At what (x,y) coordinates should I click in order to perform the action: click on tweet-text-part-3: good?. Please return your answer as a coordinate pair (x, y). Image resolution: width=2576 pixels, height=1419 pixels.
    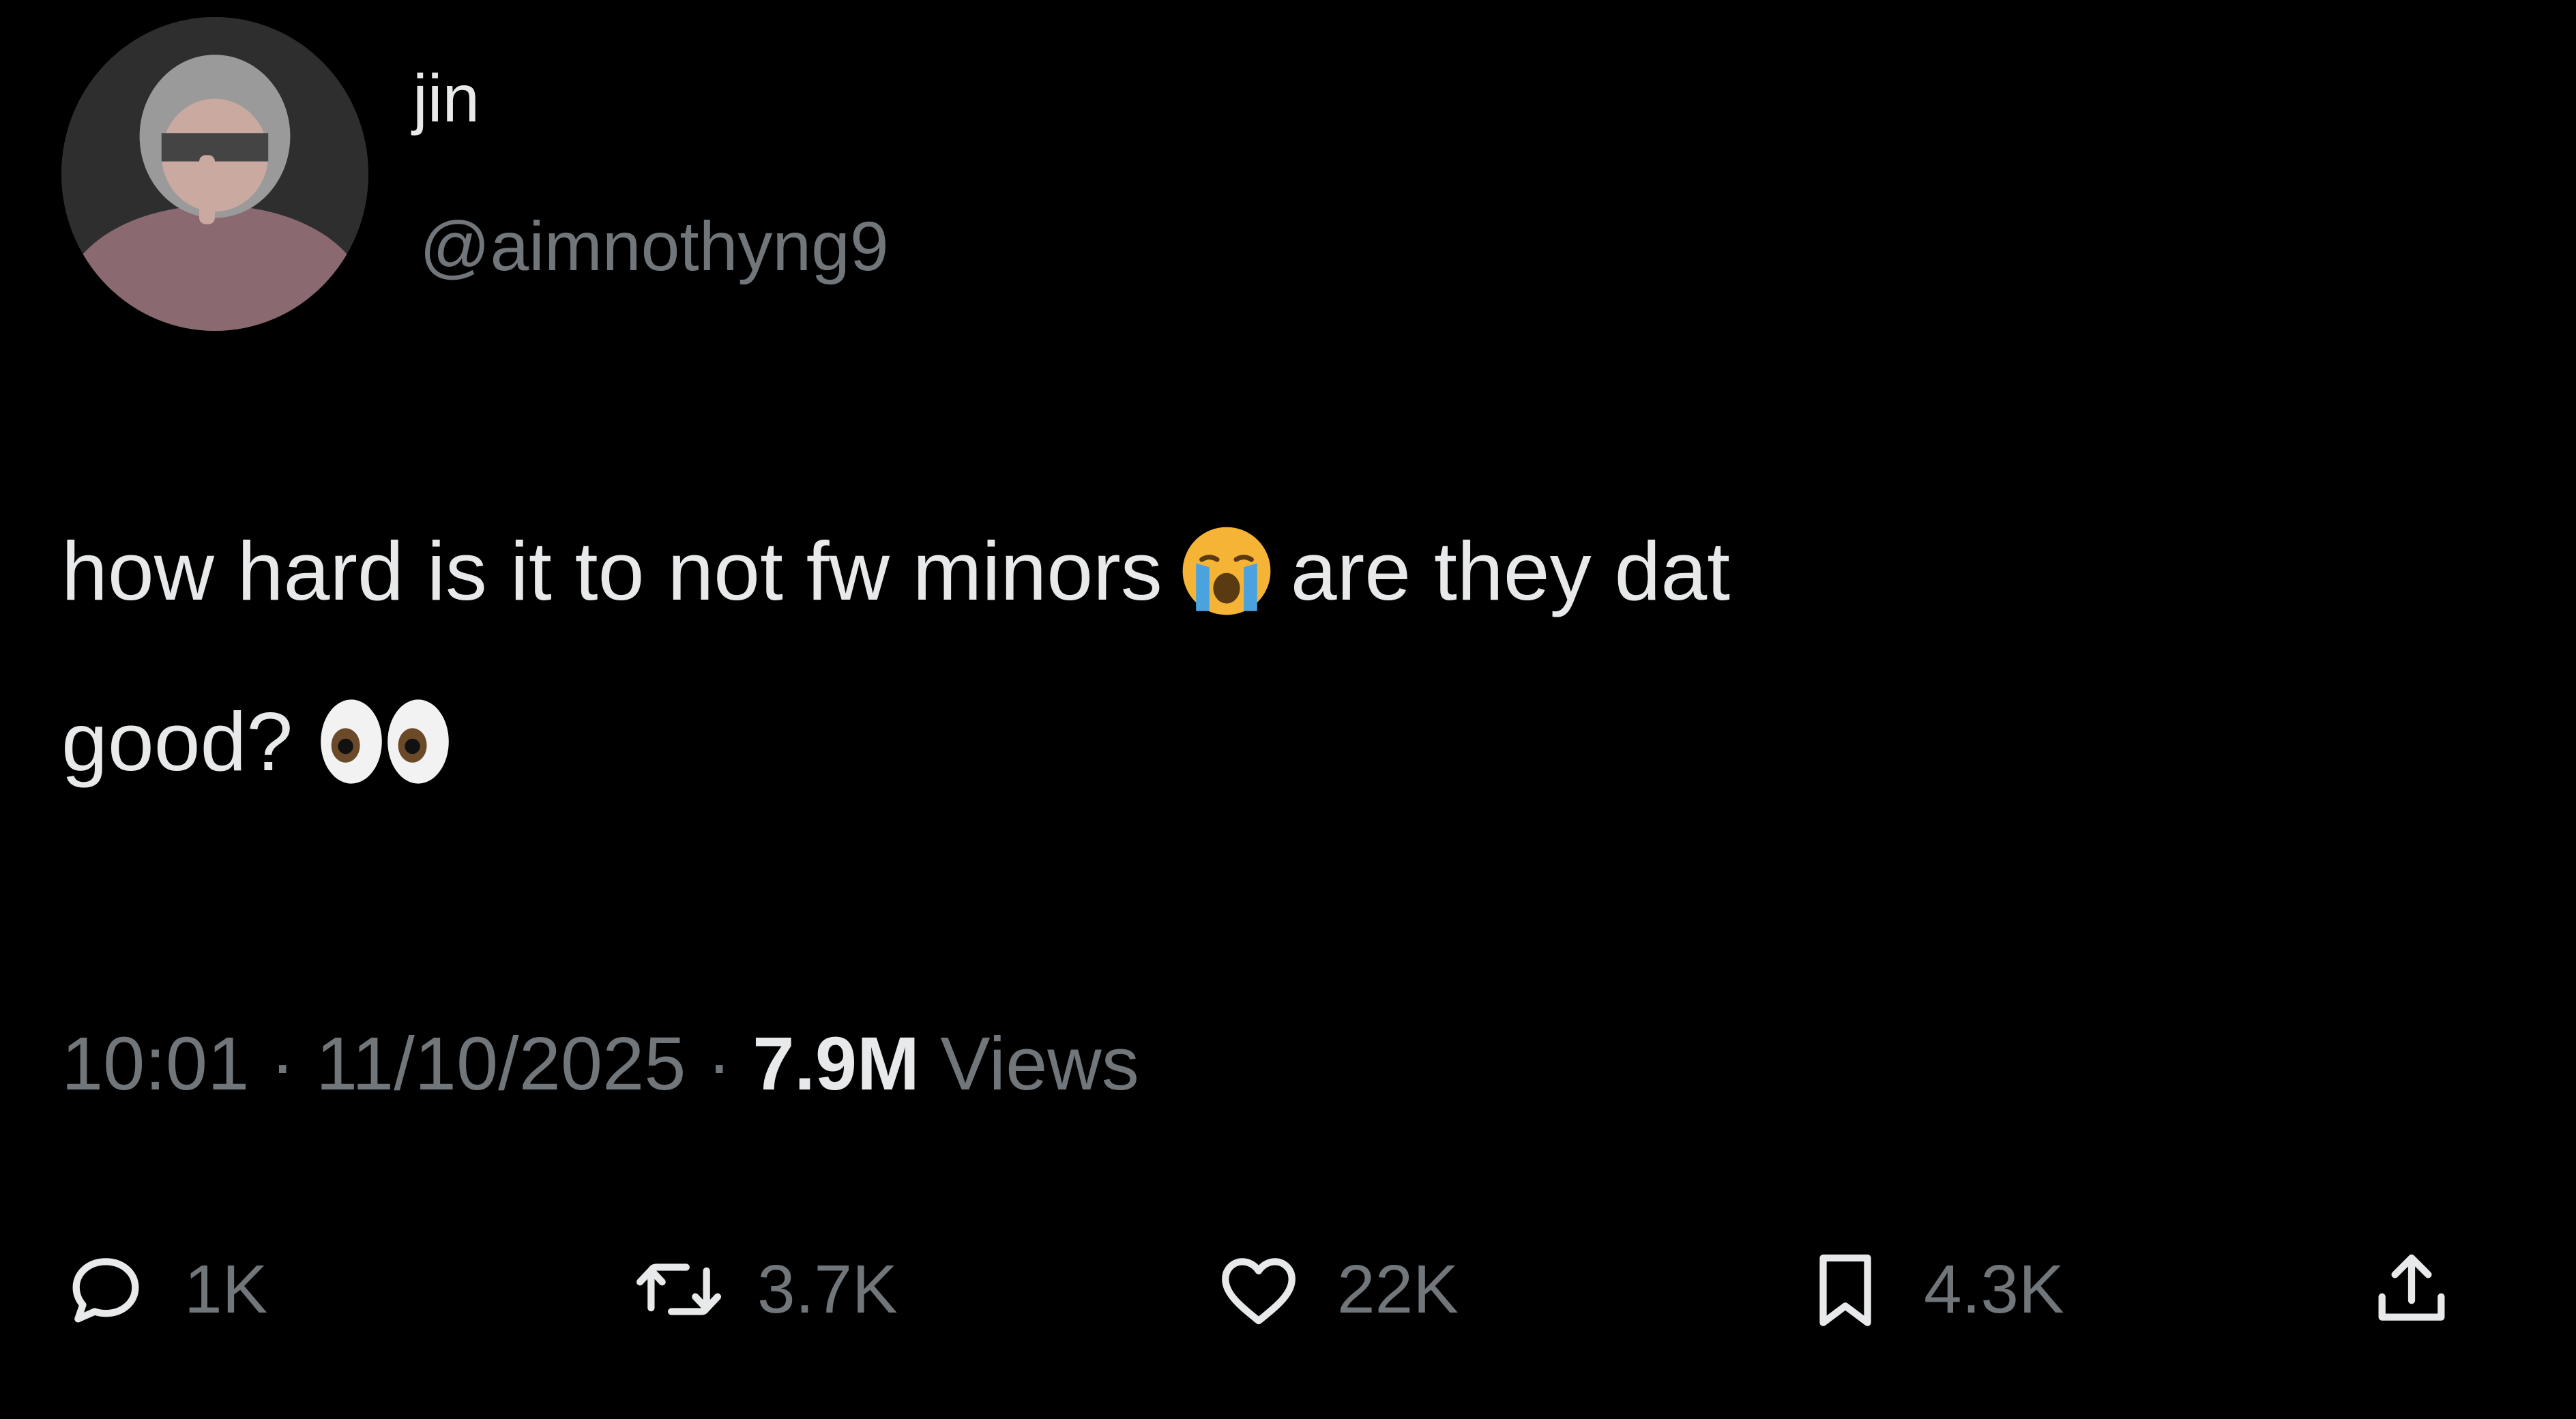
    Looking at the image, I should click on (177, 741).